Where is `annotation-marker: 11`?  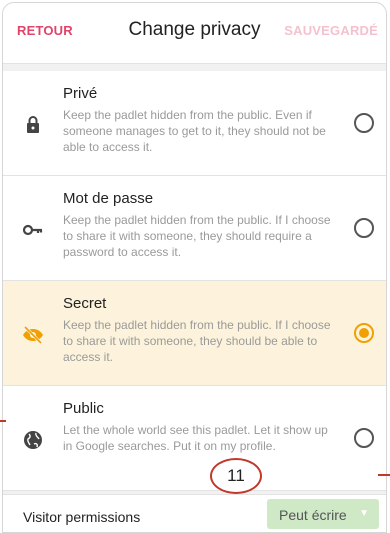
annotation-marker: 11 is located at coordinates (236, 476).